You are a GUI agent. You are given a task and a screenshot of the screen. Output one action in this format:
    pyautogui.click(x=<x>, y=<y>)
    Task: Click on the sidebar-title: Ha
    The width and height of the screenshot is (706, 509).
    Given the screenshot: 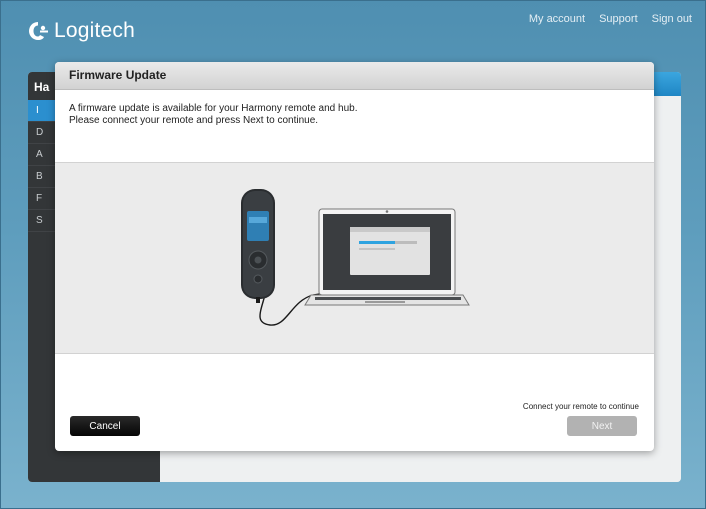 What is the action you would take?
    pyautogui.click(x=42, y=87)
    